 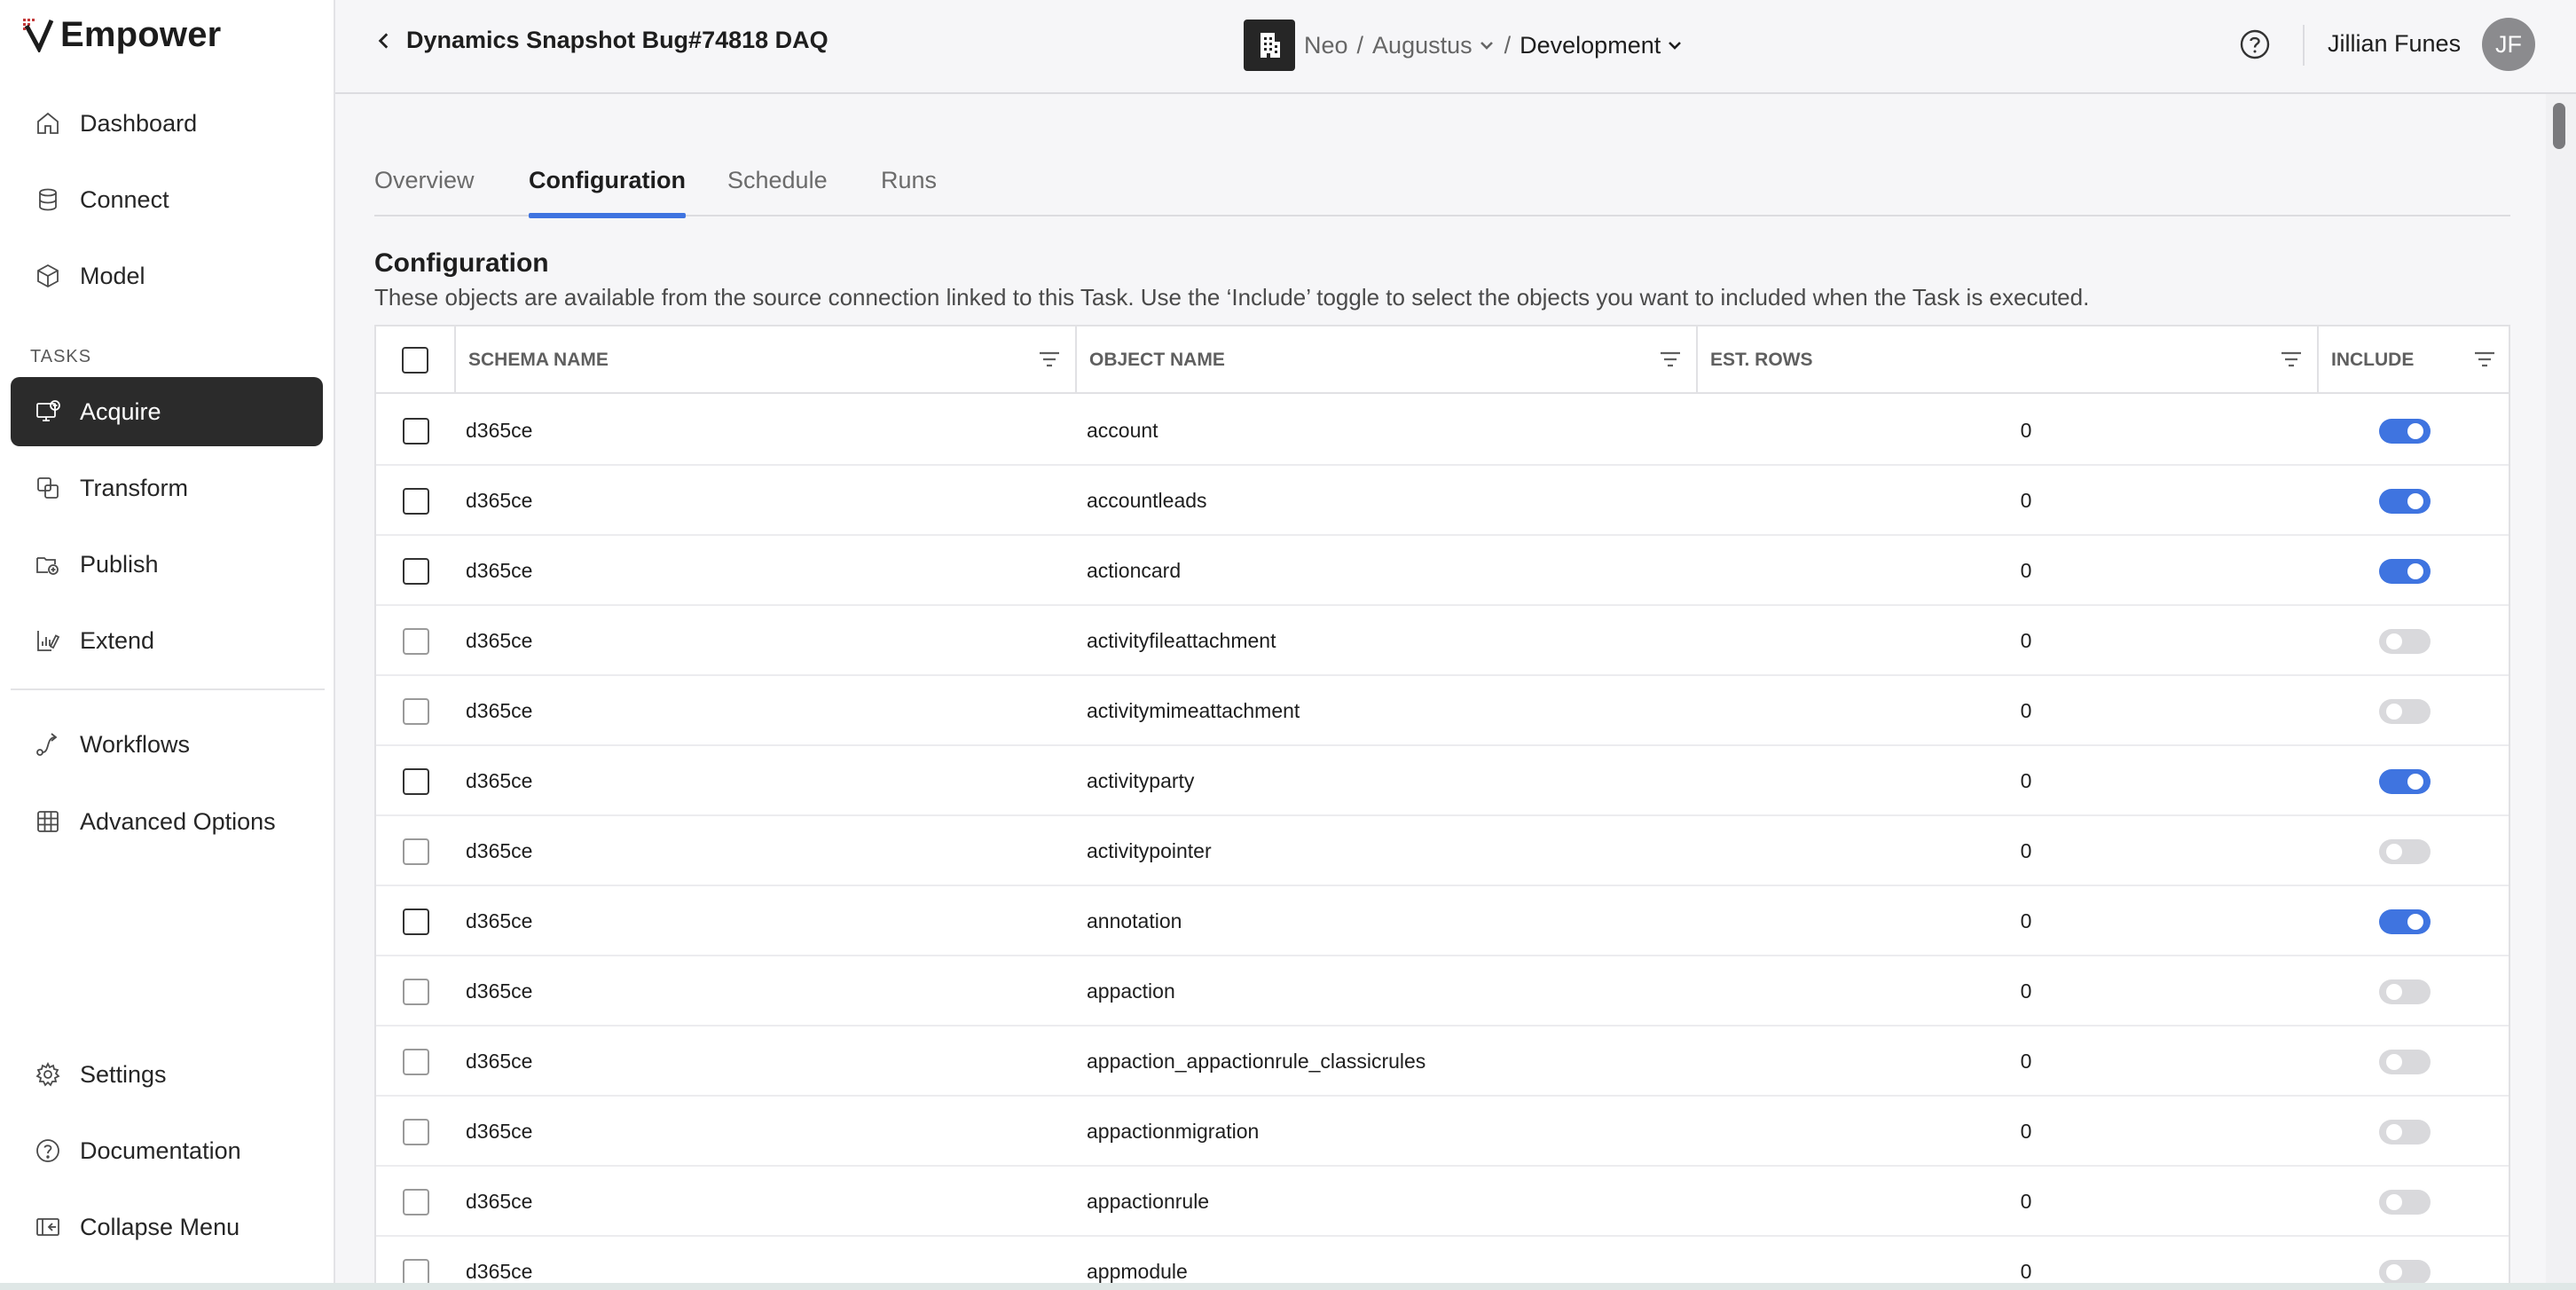 I want to click on sidebar-item-dashboard: Dashboard, so click(x=167, y=123).